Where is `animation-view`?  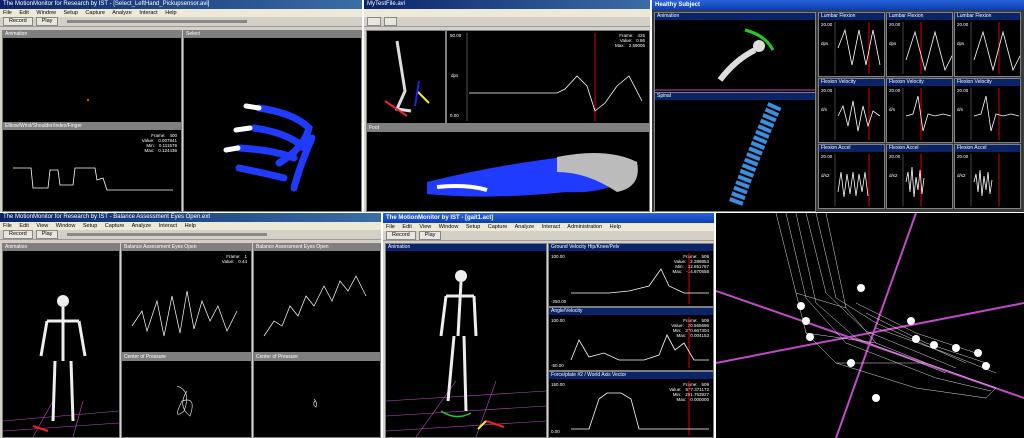
animation-view is located at coordinates (88, 100).